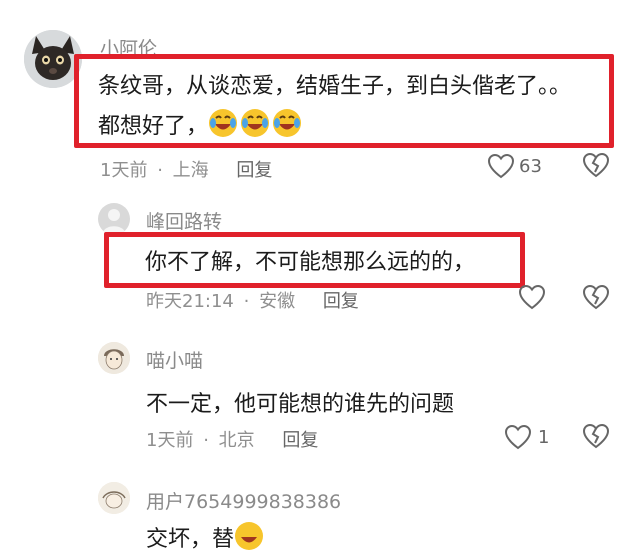 The image size is (640, 557). What do you see at coordinates (243, 500) in the screenshot?
I see `comment-username: 用户7654999838386` at bounding box center [243, 500].